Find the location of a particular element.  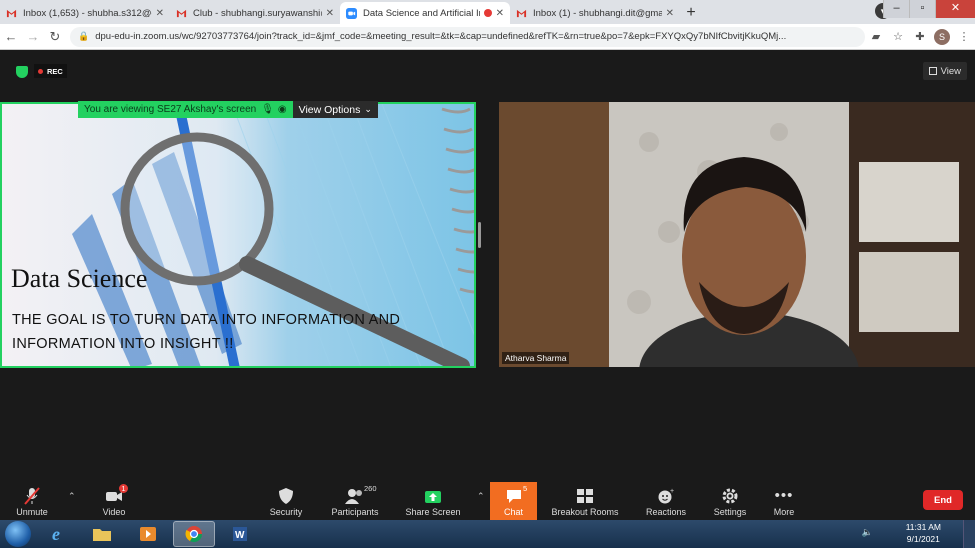

camera-permission-icon: ▰ is located at coordinates (876, 36).